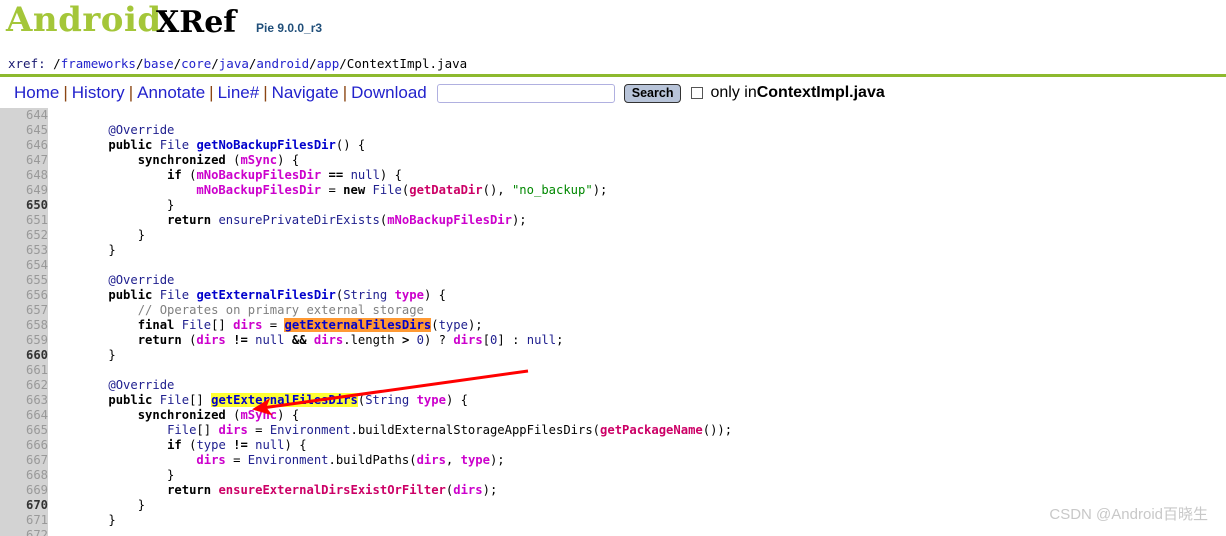 Image resolution: width=1226 pixels, height=536 pixels. What do you see at coordinates (26, 400) in the screenshot?
I see `line-number: 663` at bounding box center [26, 400].